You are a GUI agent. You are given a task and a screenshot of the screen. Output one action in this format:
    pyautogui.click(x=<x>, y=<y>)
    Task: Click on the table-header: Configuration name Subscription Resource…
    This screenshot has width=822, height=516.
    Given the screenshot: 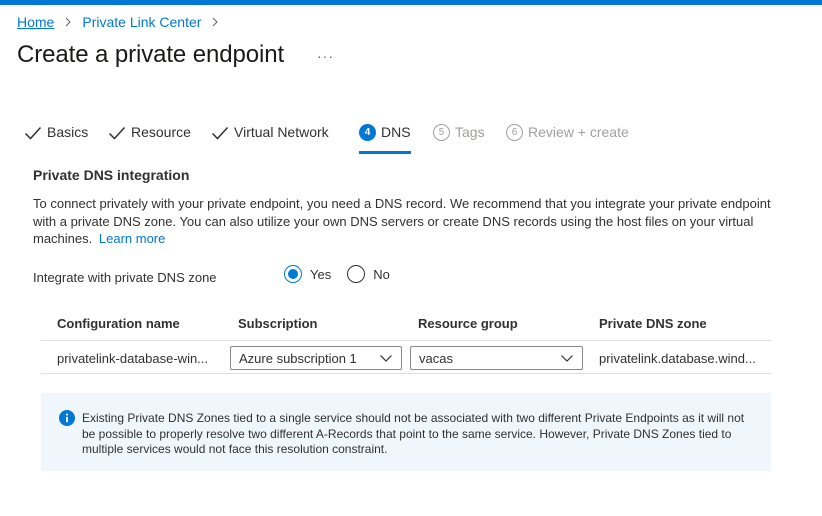 What is the action you would take?
    pyautogui.click(x=406, y=323)
    